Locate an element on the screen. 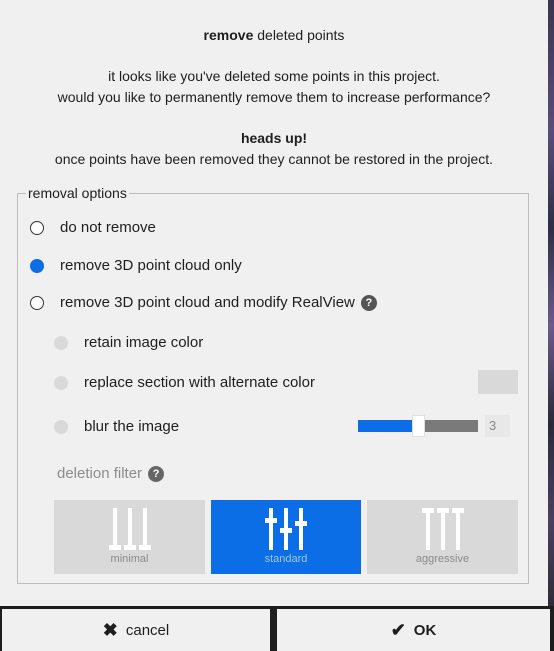 Image resolution: width=554 pixels, height=651 pixels. deletion-filter-text: deletion filter is located at coordinates (100, 473).